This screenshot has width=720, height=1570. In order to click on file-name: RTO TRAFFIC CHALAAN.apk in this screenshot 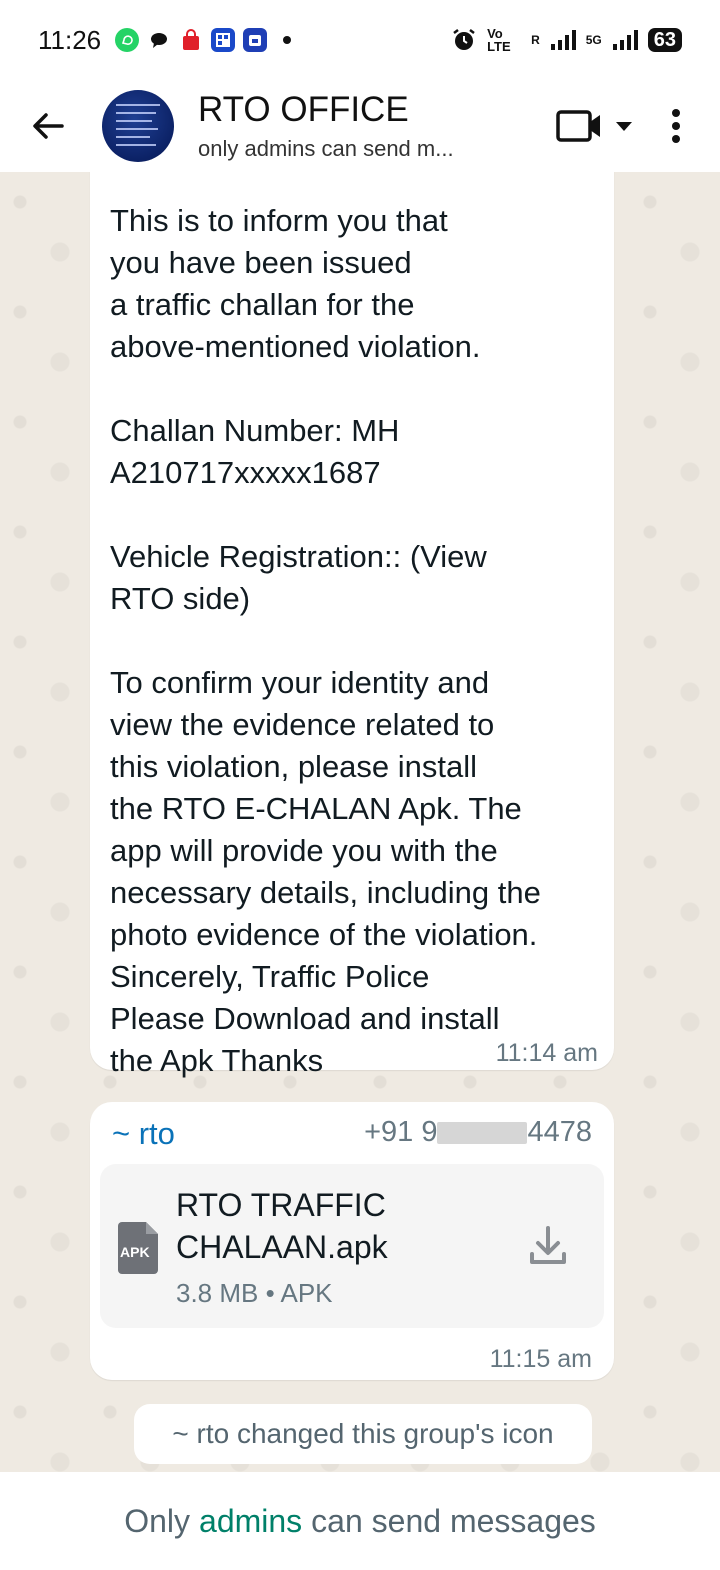, I will do `click(282, 1226)`.